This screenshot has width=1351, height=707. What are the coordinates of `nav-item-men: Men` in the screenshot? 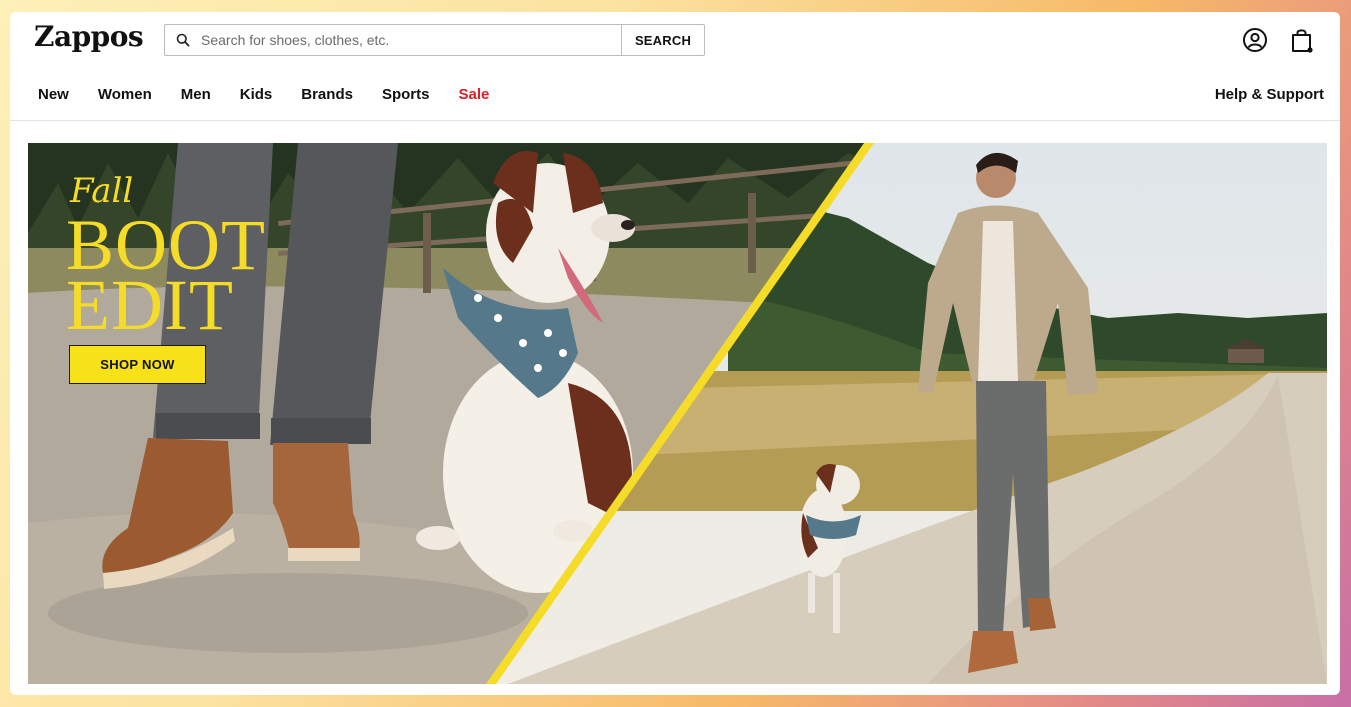 It's located at (196, 94).